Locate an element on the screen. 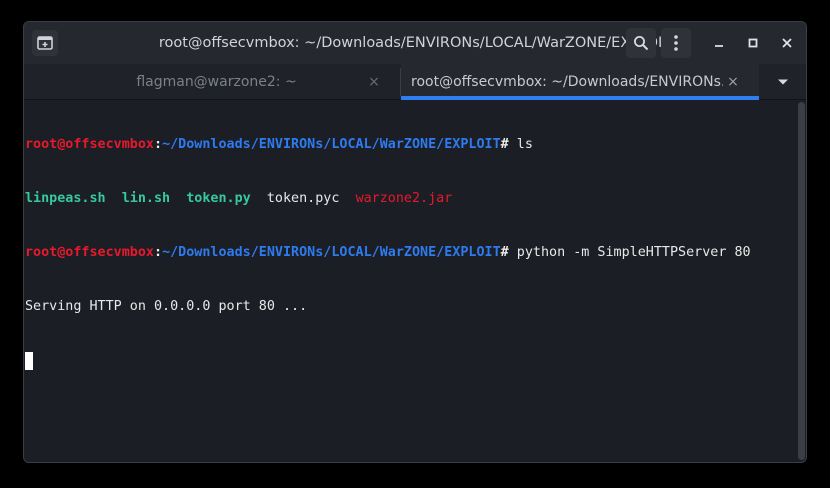 The height and width of the screenshot is (488, 830). chevron-down-icon is located at coordinates (783, 82).